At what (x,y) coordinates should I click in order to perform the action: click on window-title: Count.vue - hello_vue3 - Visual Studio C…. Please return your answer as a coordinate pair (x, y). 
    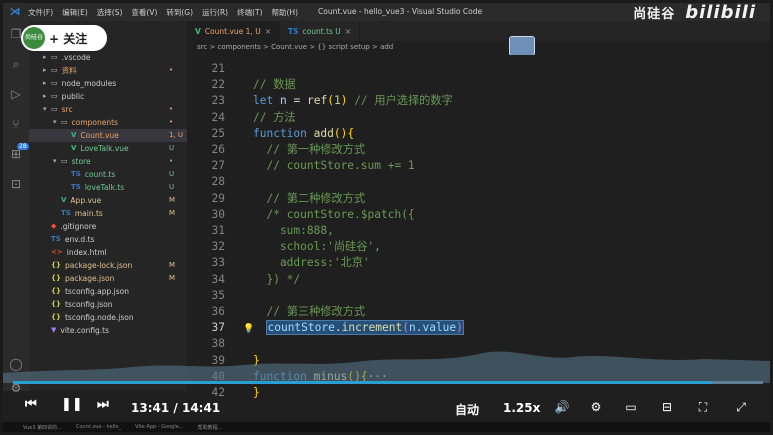
    Looking at the image, I should click on (400, 11).